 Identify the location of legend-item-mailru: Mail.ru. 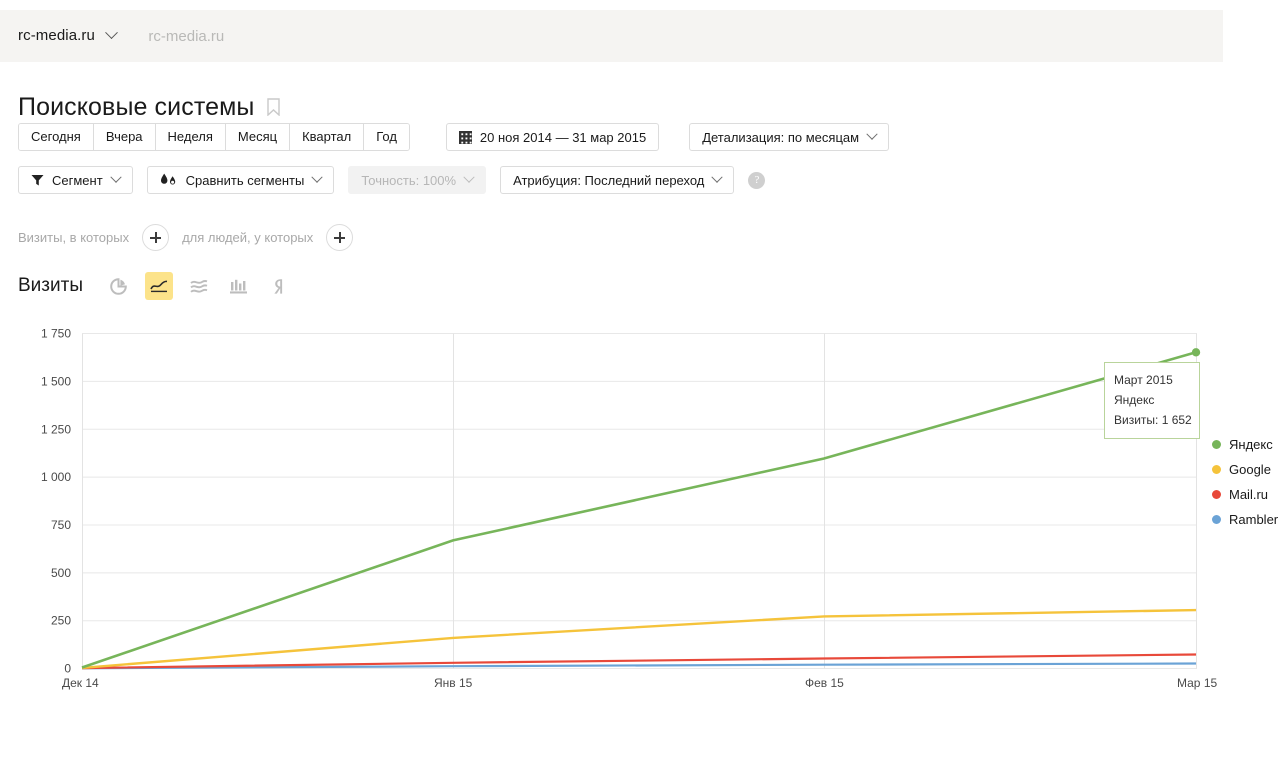
(1245, 494).